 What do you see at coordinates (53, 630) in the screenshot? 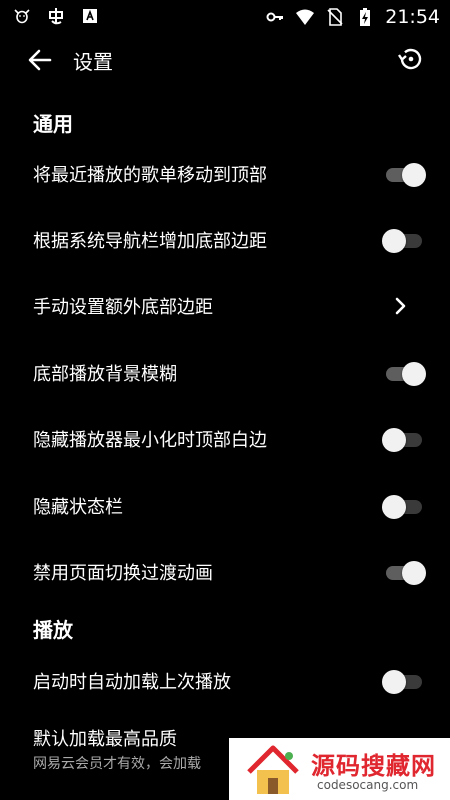
I see `section-title-playback: 播放` at bounding box center [53, 630].